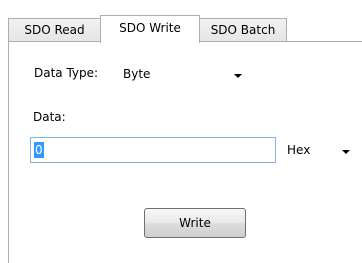 This screenshot has width=362, height=263. What do you see at coordinates (150, 29) in the screenshot?
I see `tab-sdo-write: SDO Write` at bounding box center [150, 29].